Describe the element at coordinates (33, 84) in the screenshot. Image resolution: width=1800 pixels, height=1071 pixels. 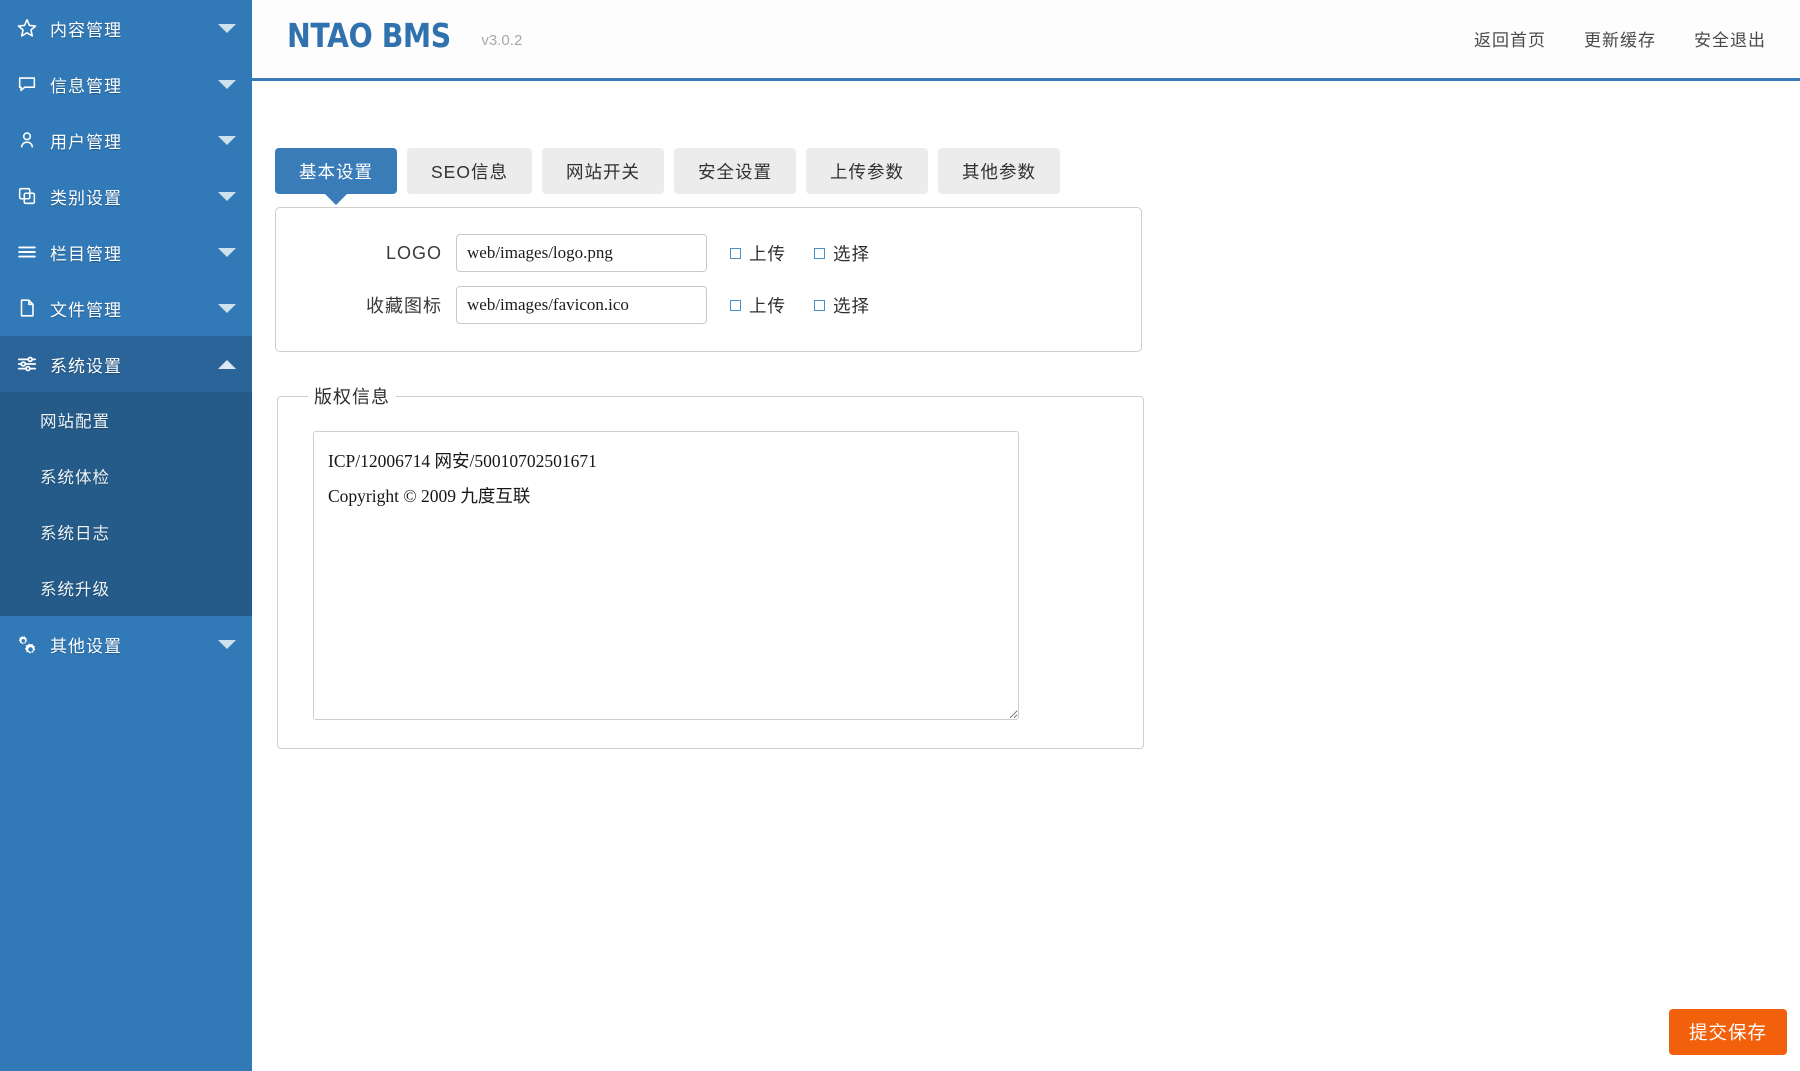
I see `chat-bubble-icon` at that location.